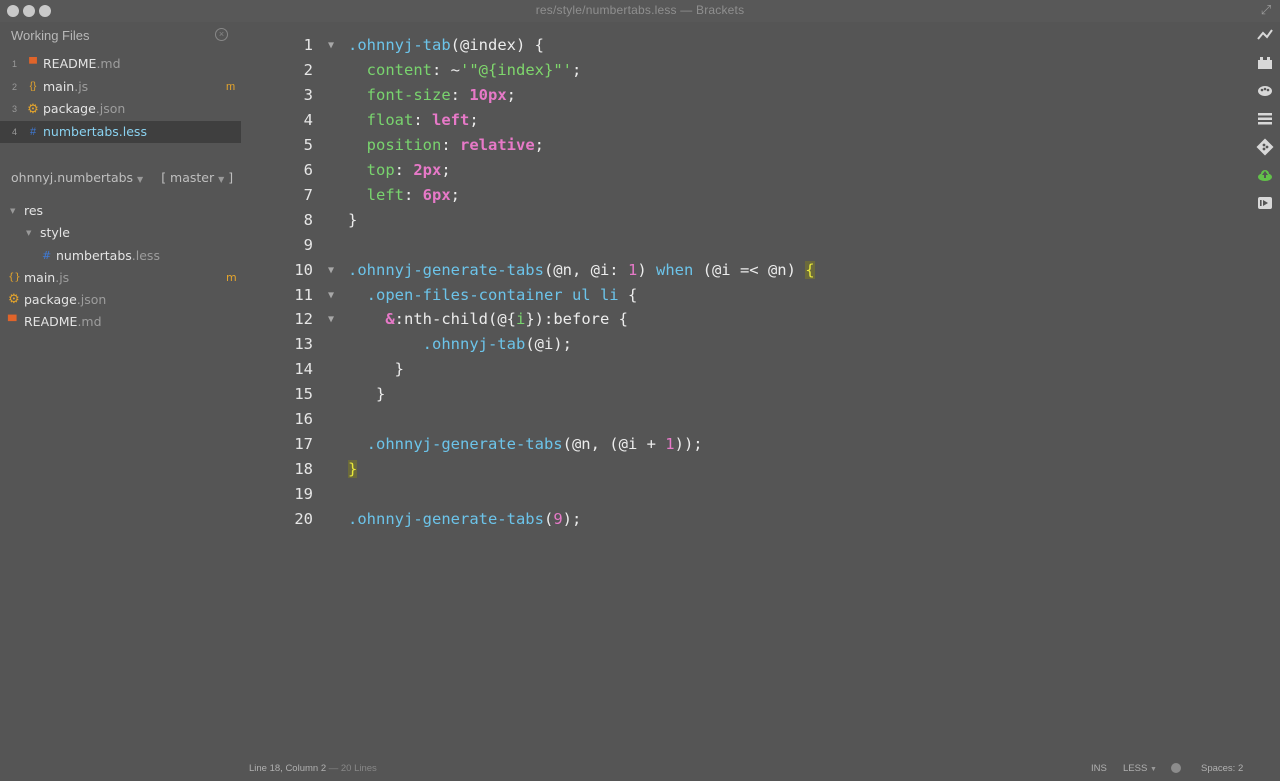 Image resolution: width=1280 pixels, height=781 pixels. I want to click on branch-dropdown: [ master ▼ ], so click(197, 177).